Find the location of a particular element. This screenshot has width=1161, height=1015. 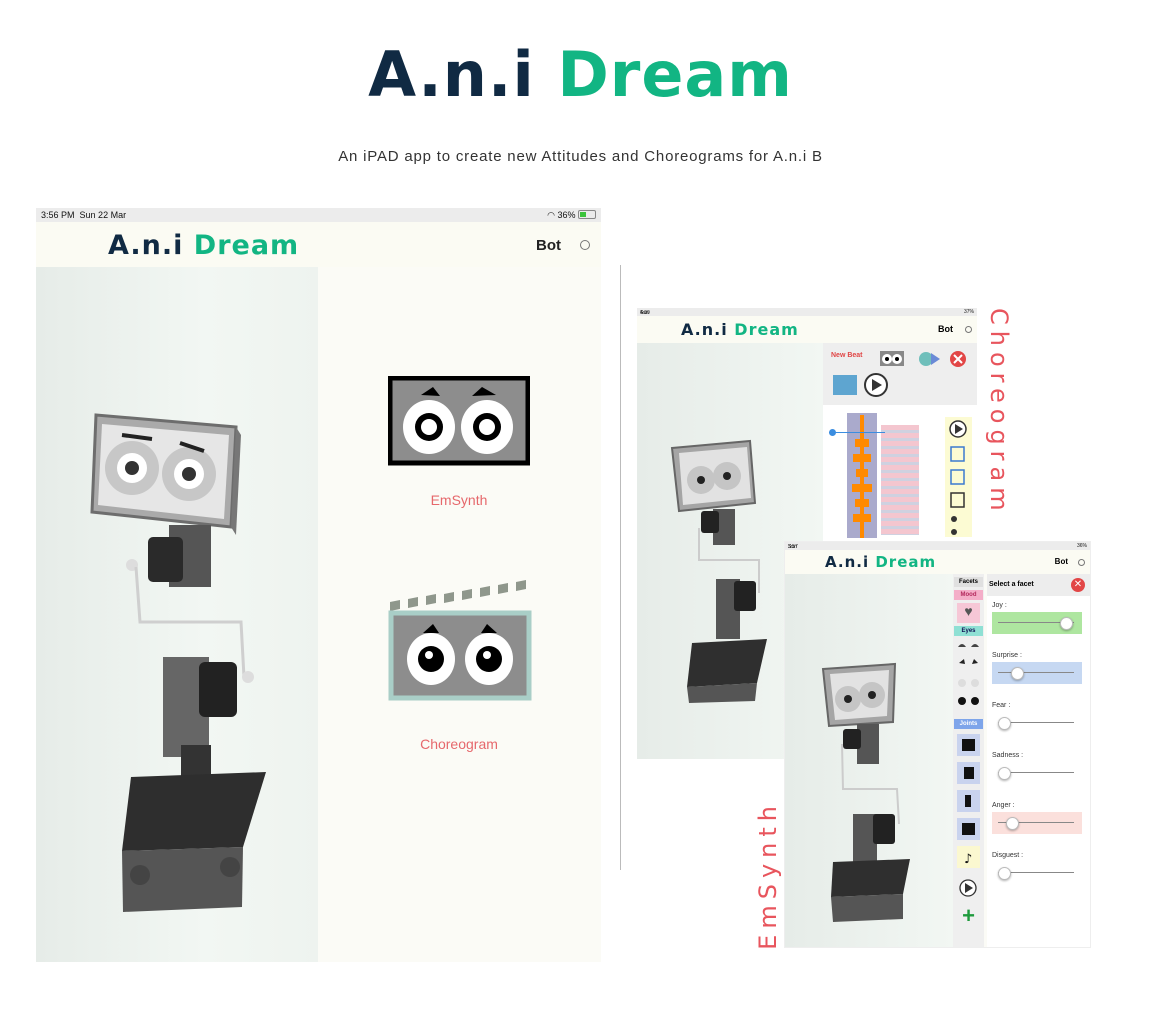

panel-header: Select a facet ✕ is located at coordinates (1038, 585).